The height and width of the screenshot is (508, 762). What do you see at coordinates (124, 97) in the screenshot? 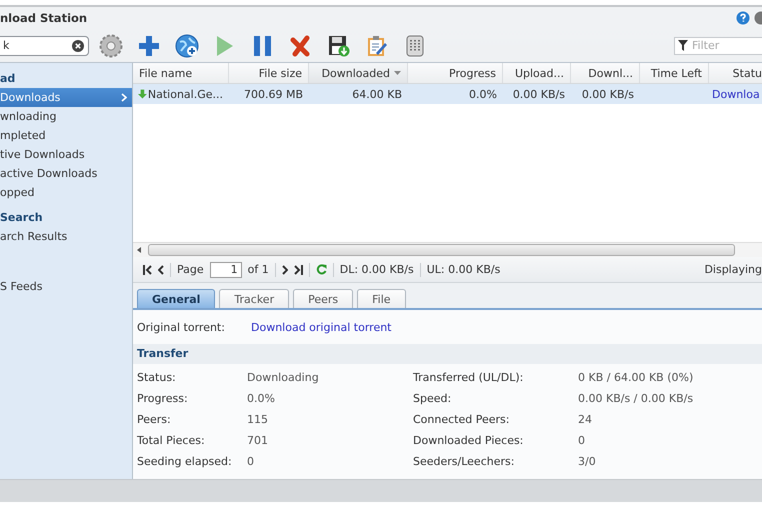
I see `chevron-icon` at bounding box center [124, 97].